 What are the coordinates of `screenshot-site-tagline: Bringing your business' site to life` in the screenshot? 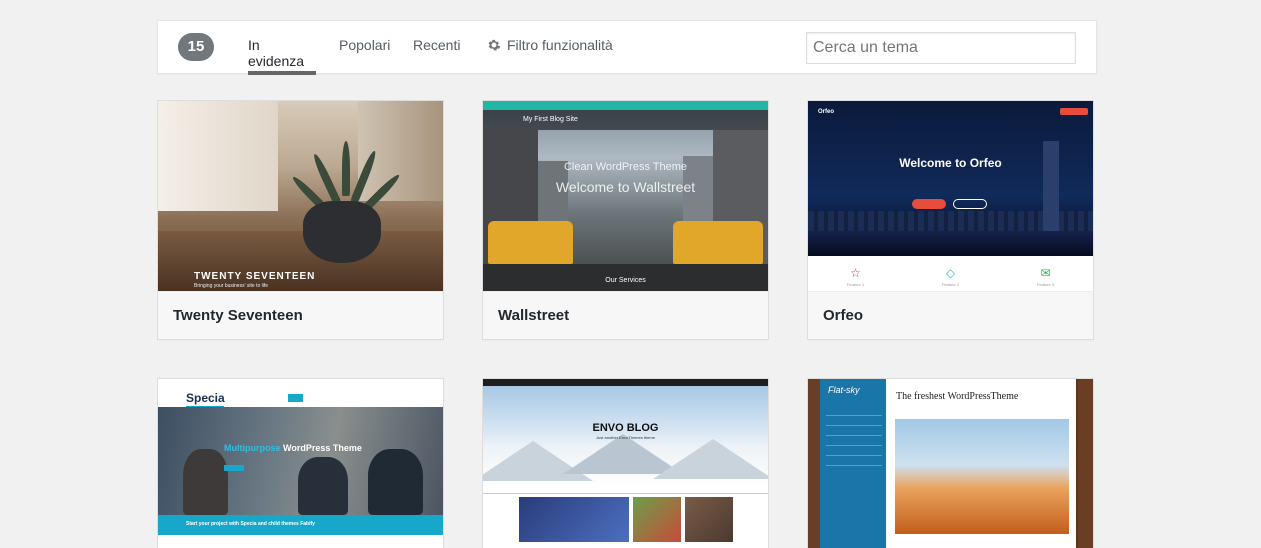 It's located at (231, 286).